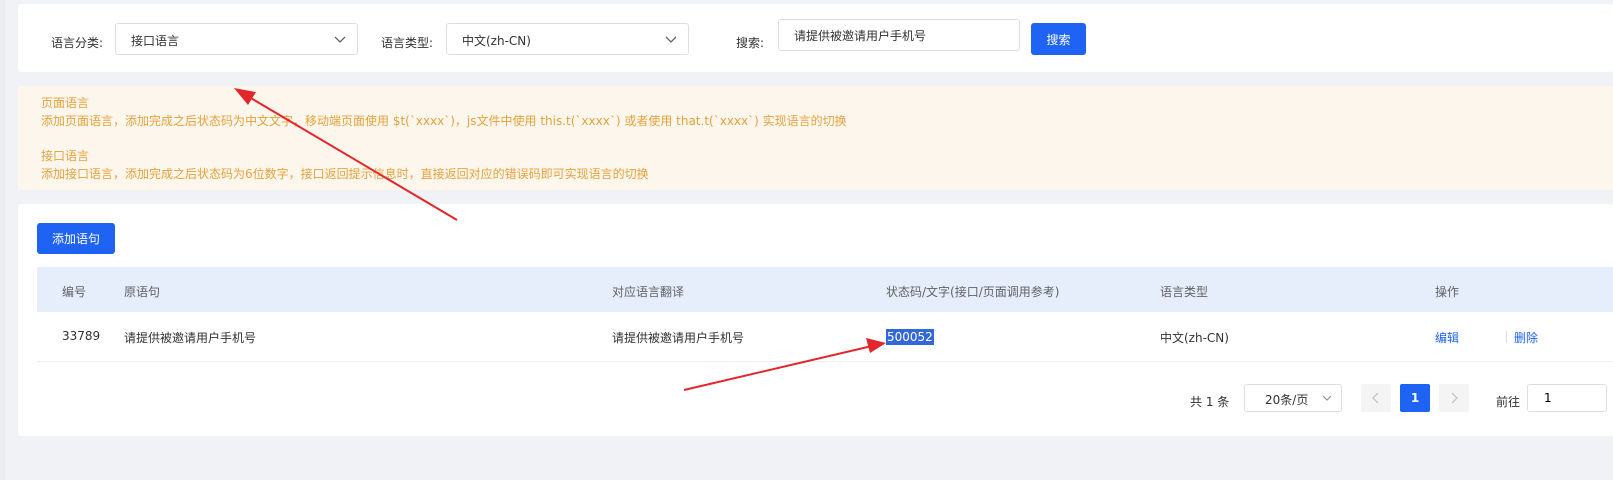  What do you see at coordinates (142, 292) in the screenshot?
I see `column-header-source: 原语句` at bounding box center [142, 292].